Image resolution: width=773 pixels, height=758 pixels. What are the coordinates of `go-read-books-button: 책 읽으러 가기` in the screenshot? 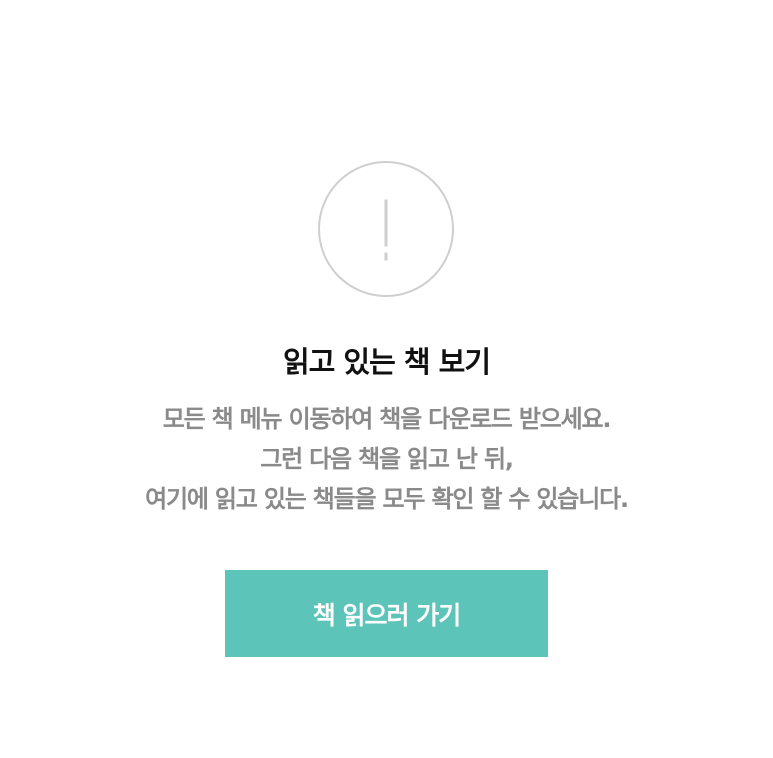 It's located at (386, 613).